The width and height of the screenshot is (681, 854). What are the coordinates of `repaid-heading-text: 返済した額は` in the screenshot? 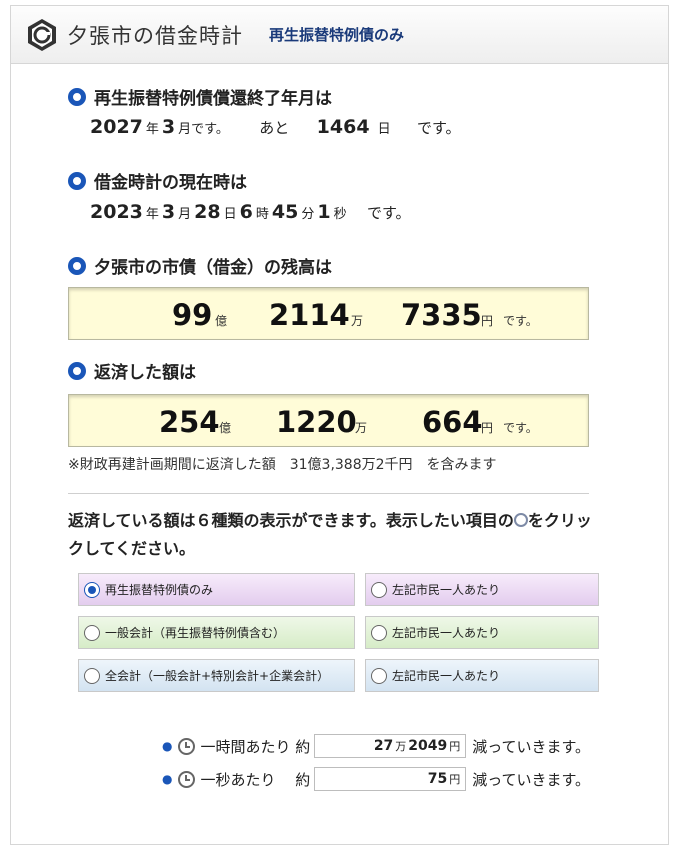 It's located at (145, 373).